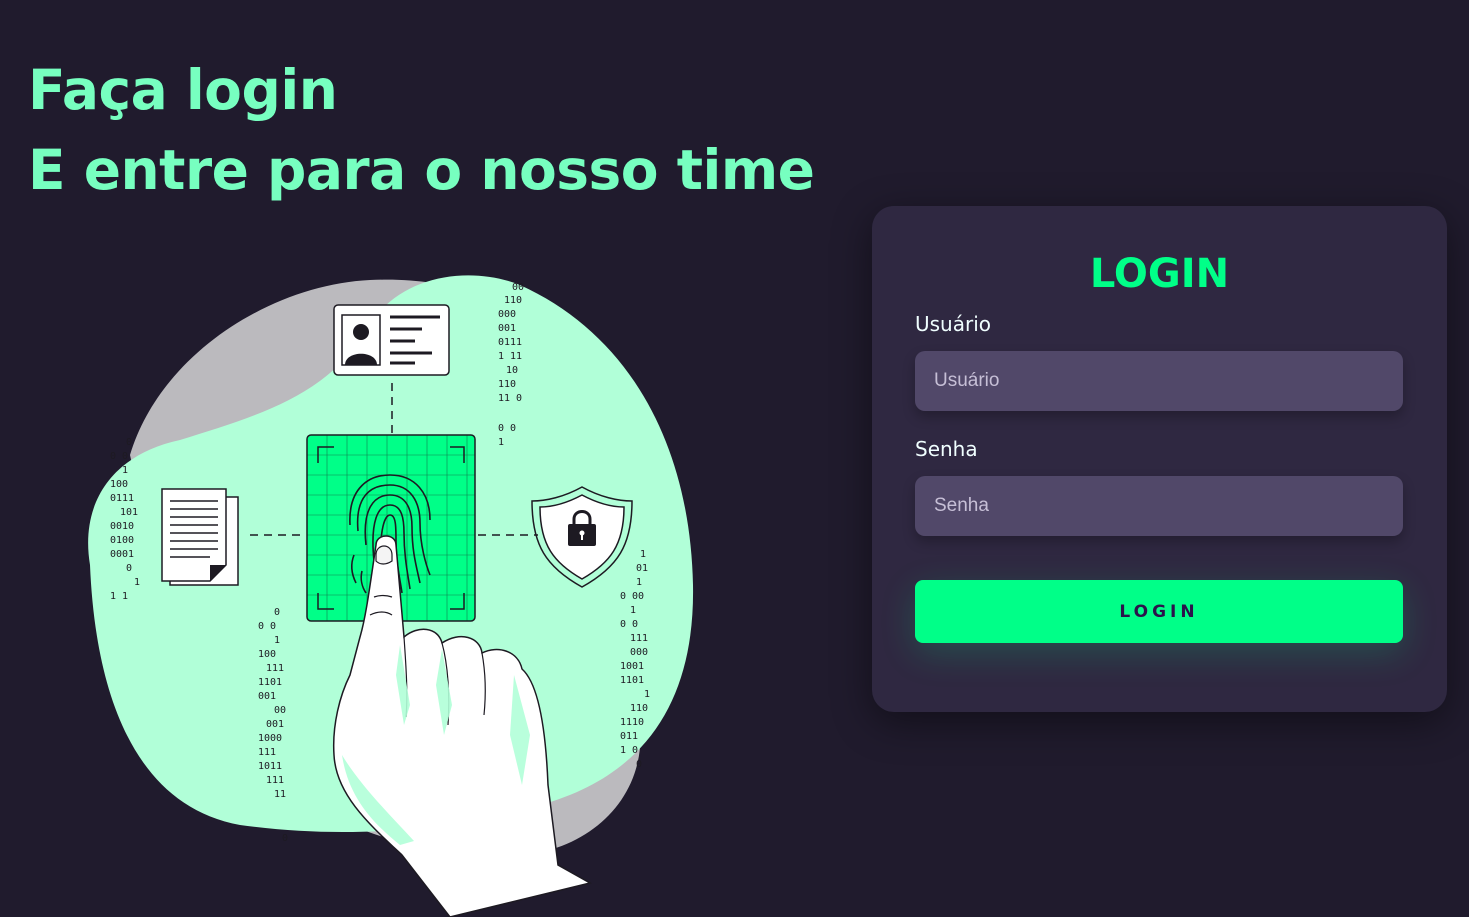 The width and height of the screenshot is (1469, 917). Describe the element at coordinates (1159, 611) in the screenshot. I see `login-button: LOGIN` at that location.